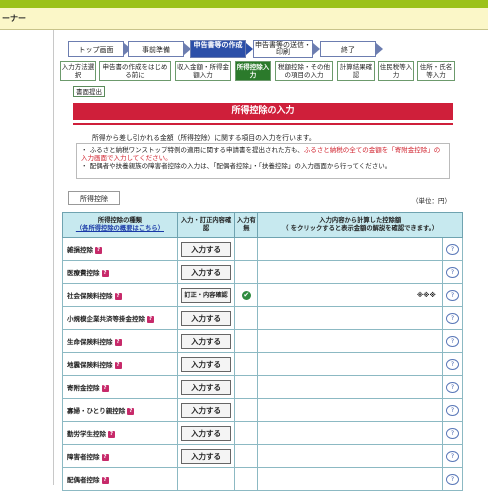  I want to click on check-icon: ✔, so click(246, 295).